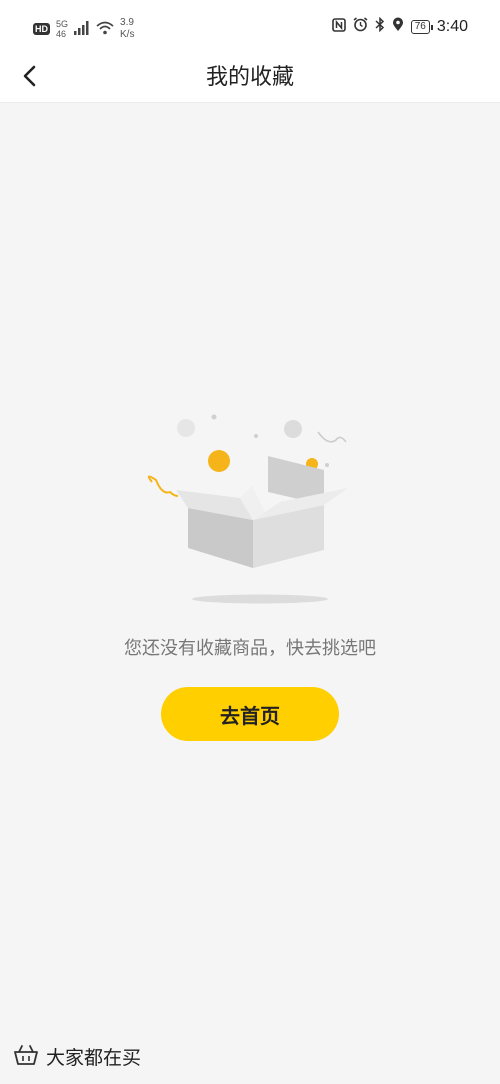  What do you see at coordinates (26, 1057) in the screenshot?
I see `basket-icon` at bounding box center [26, 1057].